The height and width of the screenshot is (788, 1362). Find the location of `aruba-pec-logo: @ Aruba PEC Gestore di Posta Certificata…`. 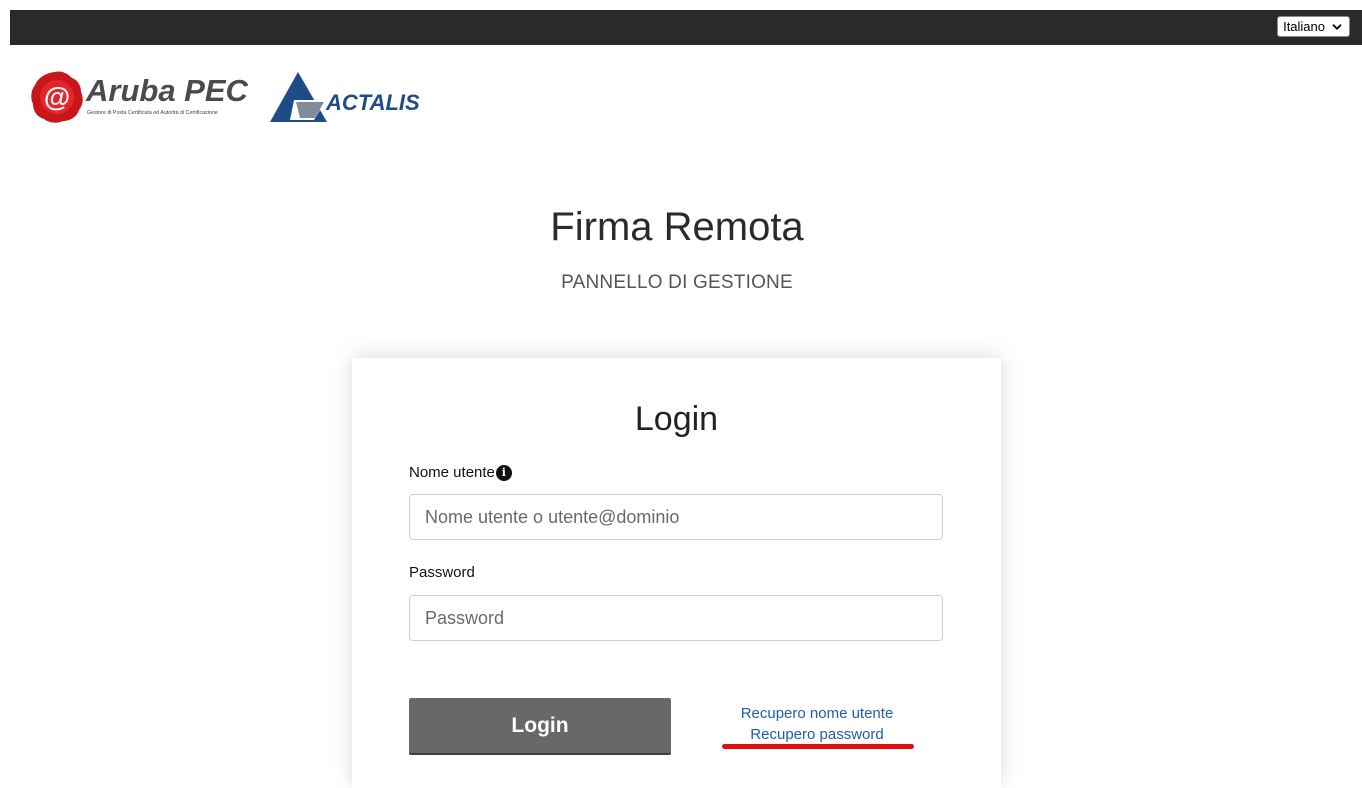

aruba-pec-logo: @ Aruba PEC Gestore di Posta Certificata… is located at coordinates (148, 96).